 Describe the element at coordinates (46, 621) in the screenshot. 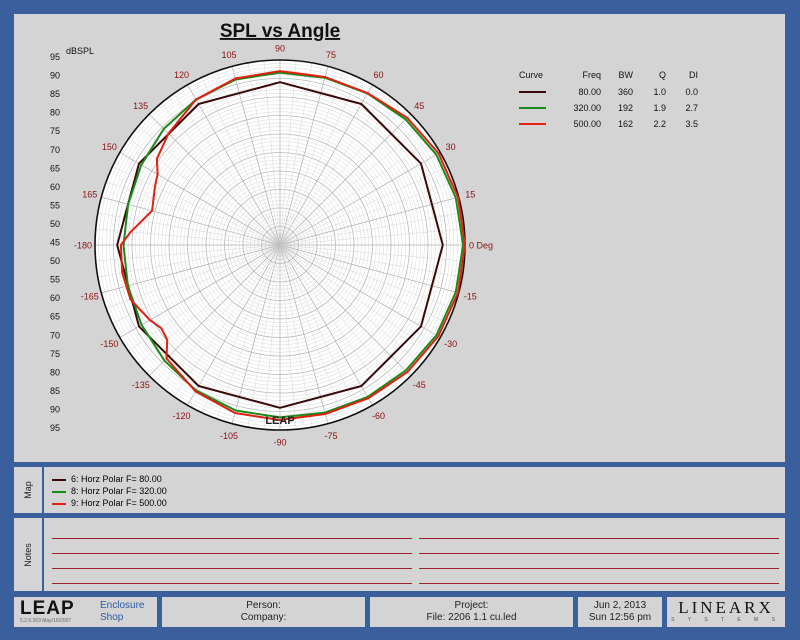

I see `version-text: 5.2.6.363 May/16/2007` at that location.